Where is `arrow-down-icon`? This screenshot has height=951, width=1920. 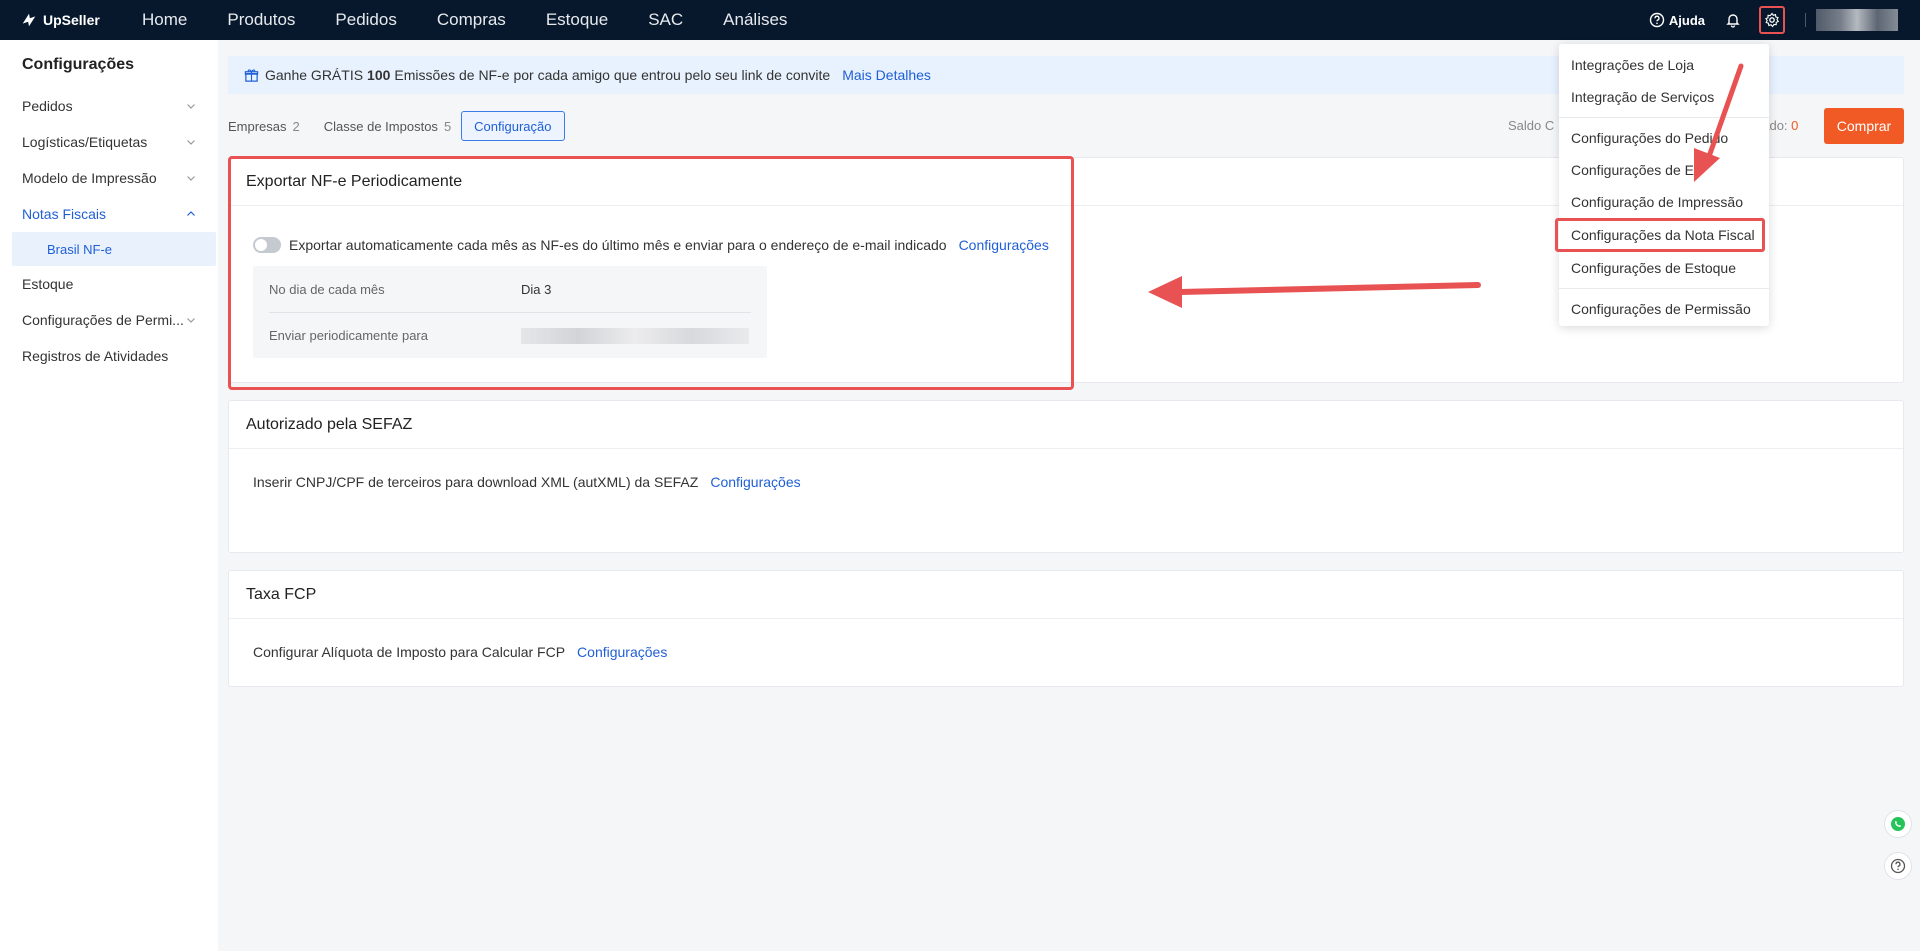 arrow-down-icon is located at coordinates (1719, 122).